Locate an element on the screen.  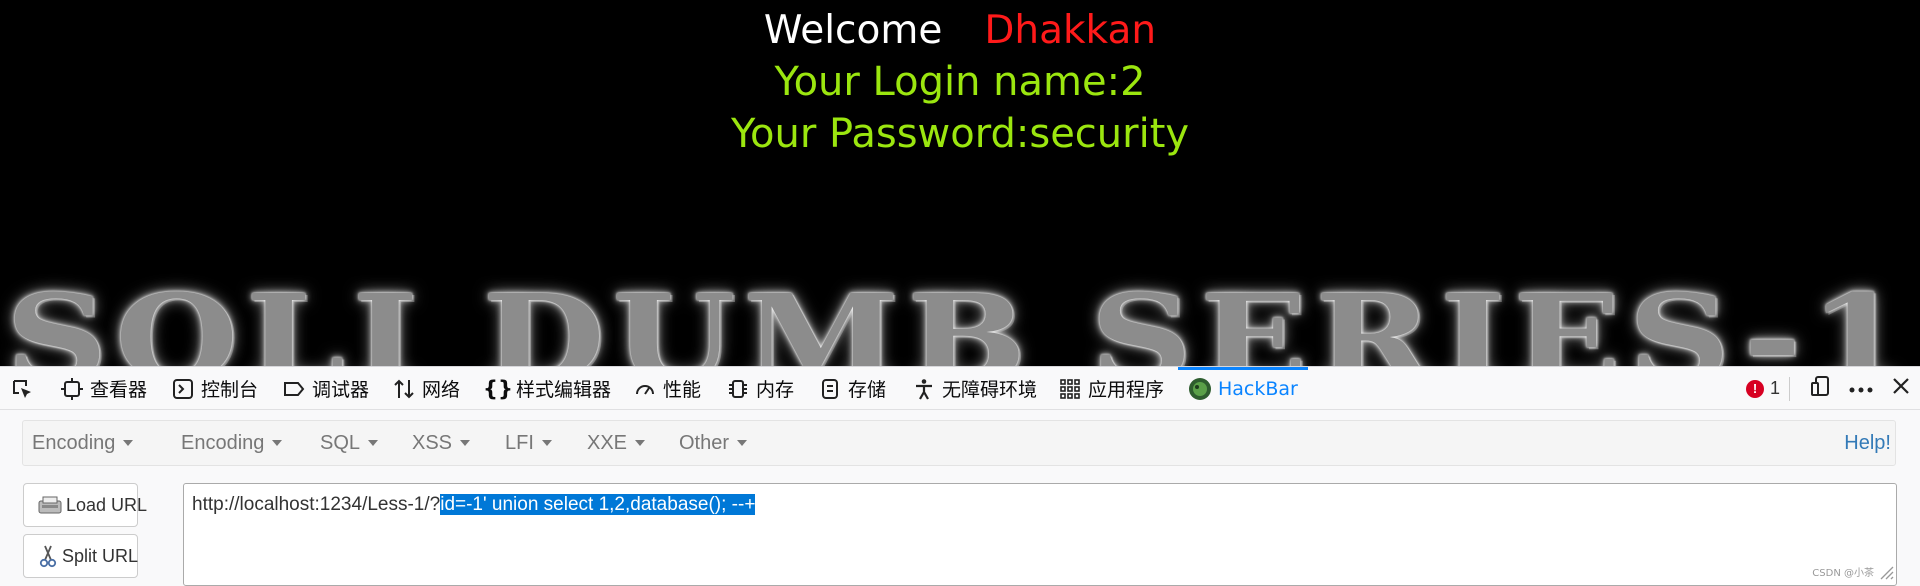
tab-console: 控制台 is located at coordinates (214, 388).